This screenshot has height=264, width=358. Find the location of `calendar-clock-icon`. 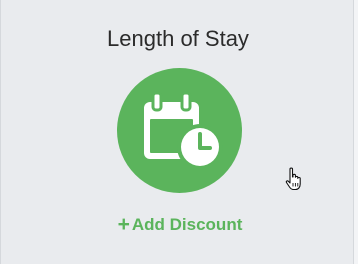

calendar-clock-icon is located at coordinates (183, 130).